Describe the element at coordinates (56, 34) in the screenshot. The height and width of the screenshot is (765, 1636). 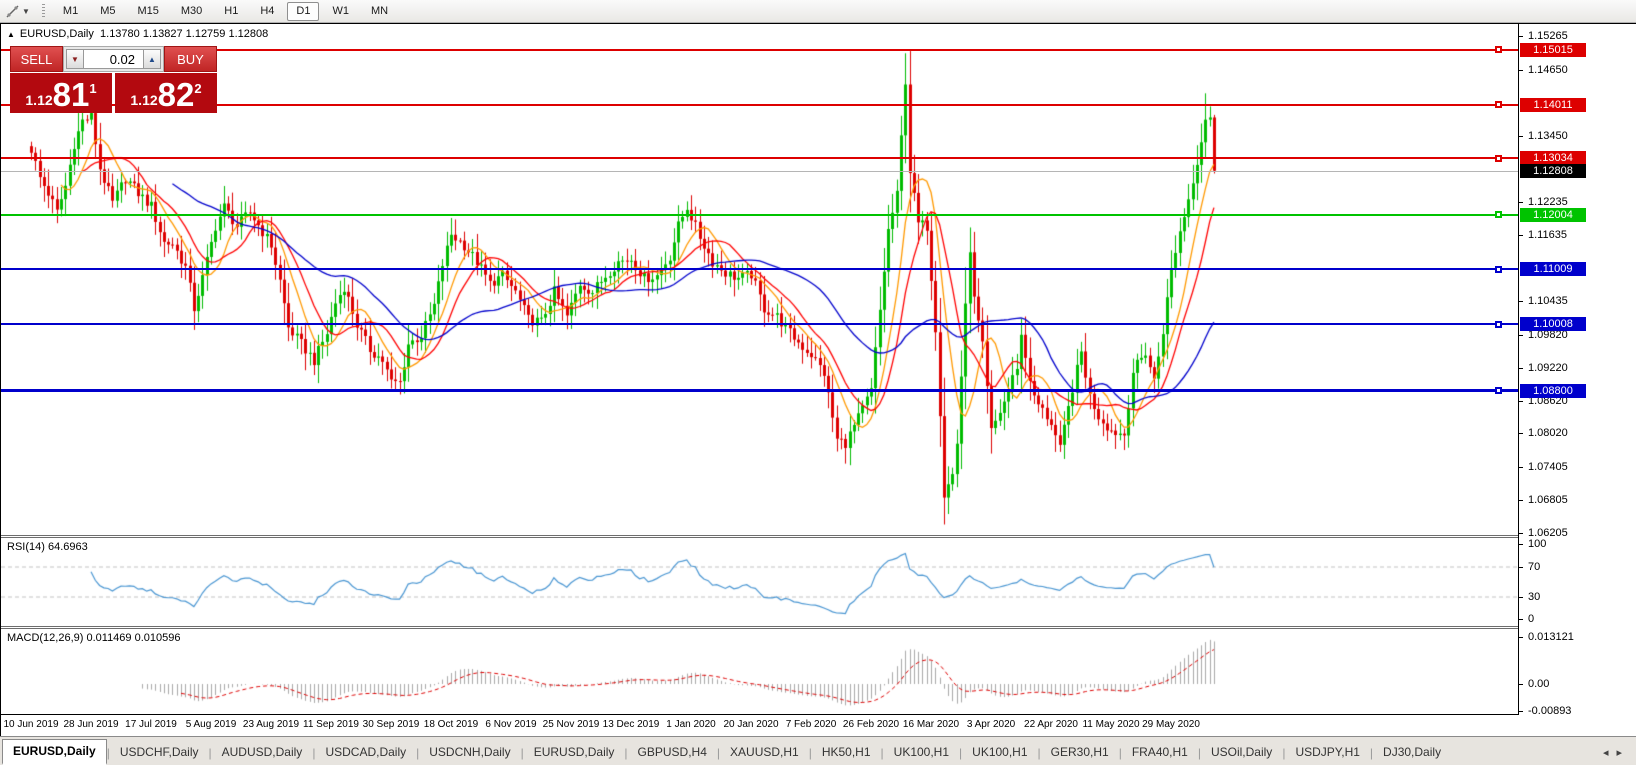
I see `chart-symbol-label: EURUSD,Daily` at that location.